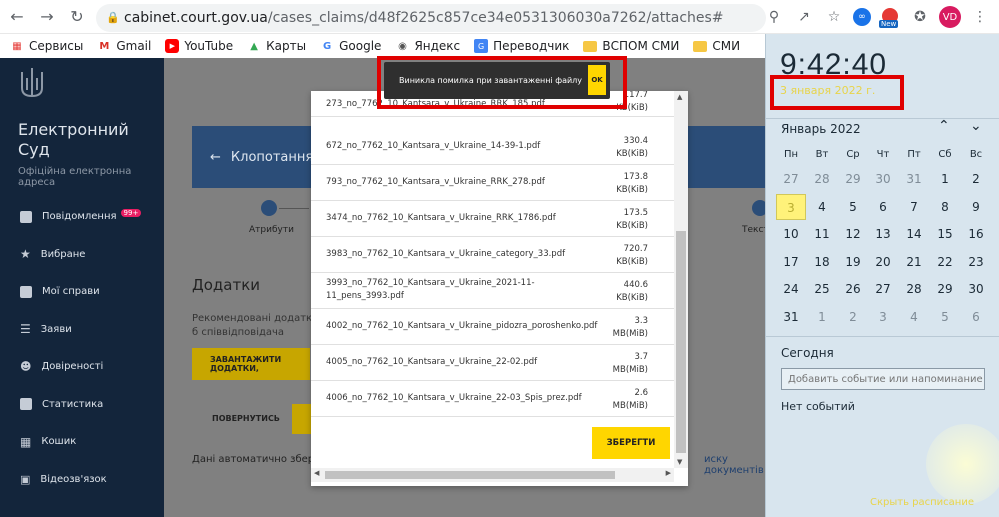 The image size is (999, 517). What do you see at coordinates (631, 443) in the screenshot?
I see `save-button: ЗБЕРЕГТИ` at bounding box center [631, 443].